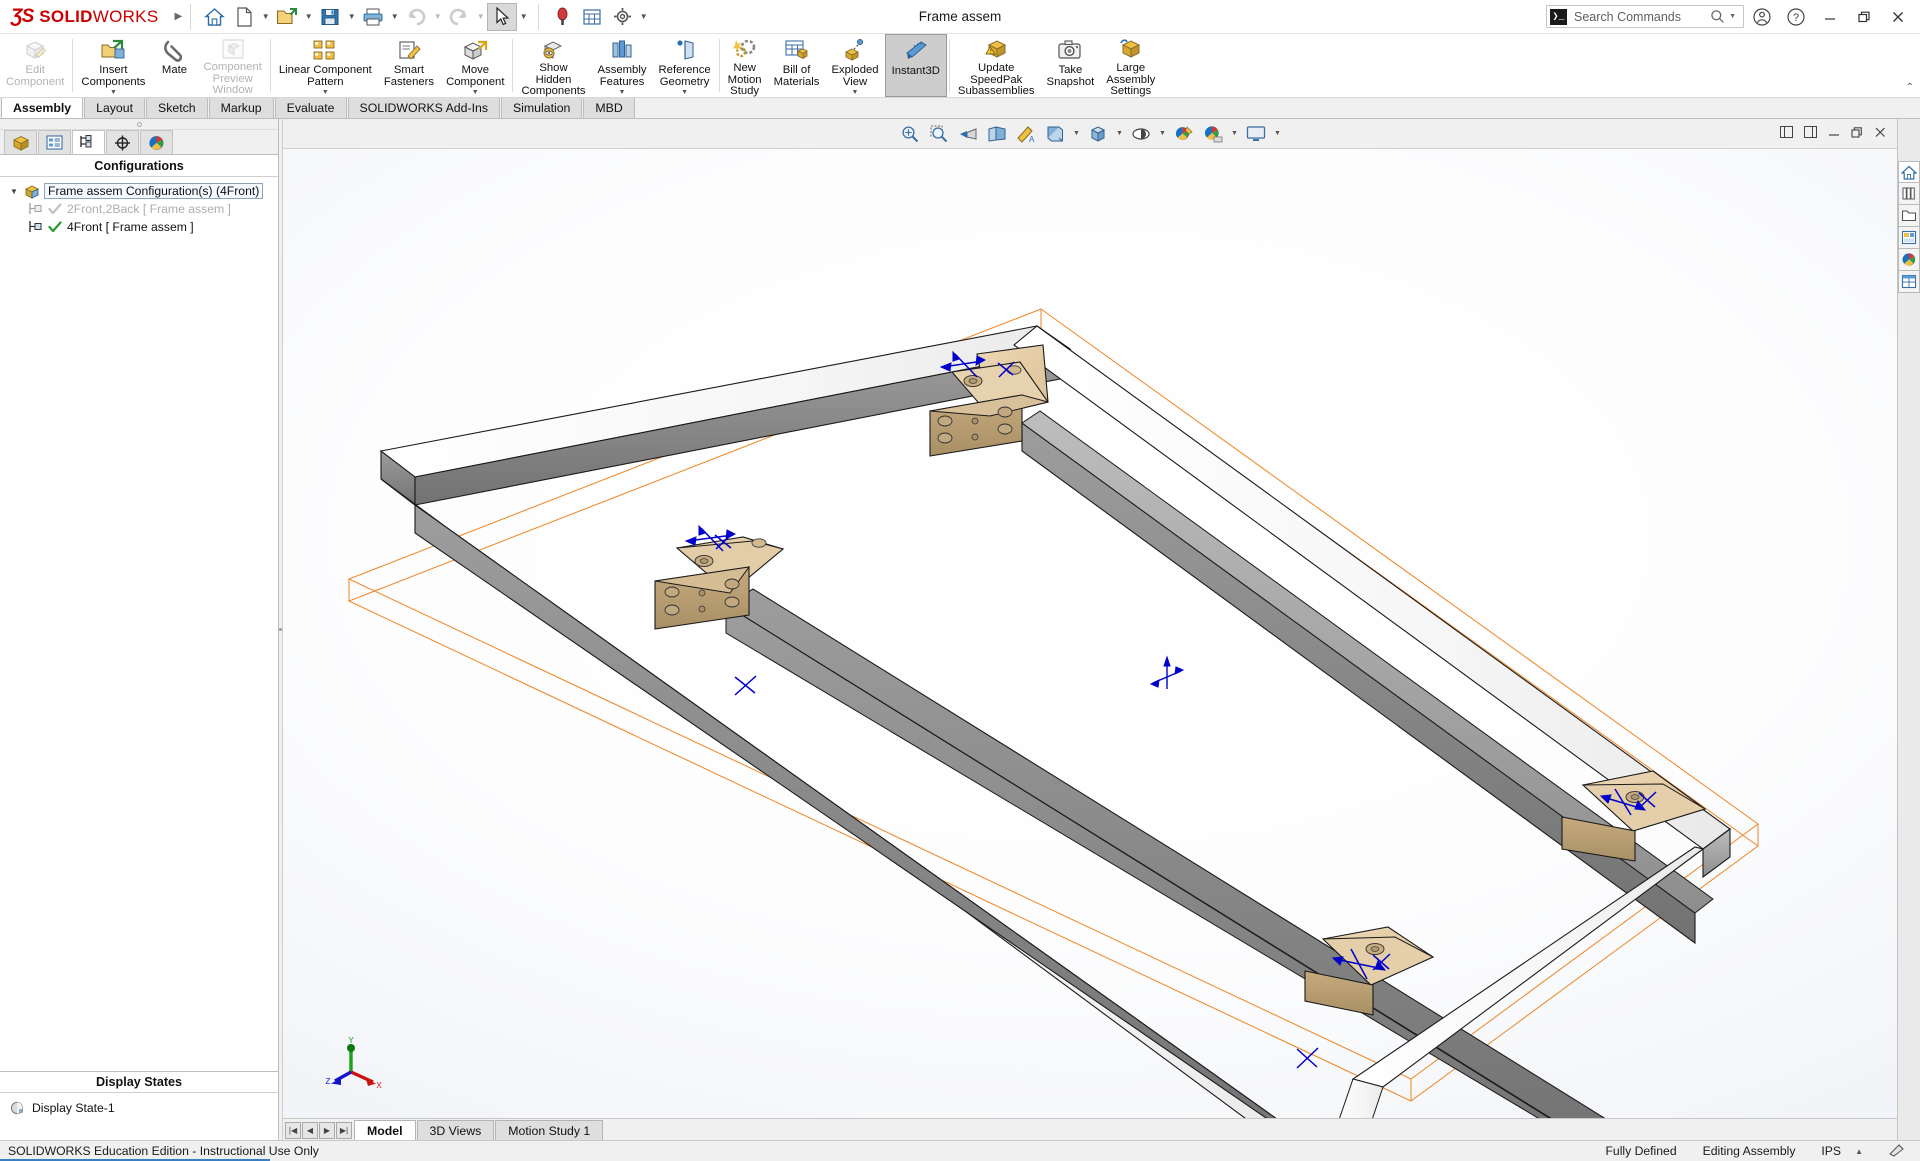 The height and width of the screenshot is (1161, 1920). What do you see at coordinates (327, 1130) in the screenshot?
I see `next-tab-button: ▶` at bounding box center [327, 1130].